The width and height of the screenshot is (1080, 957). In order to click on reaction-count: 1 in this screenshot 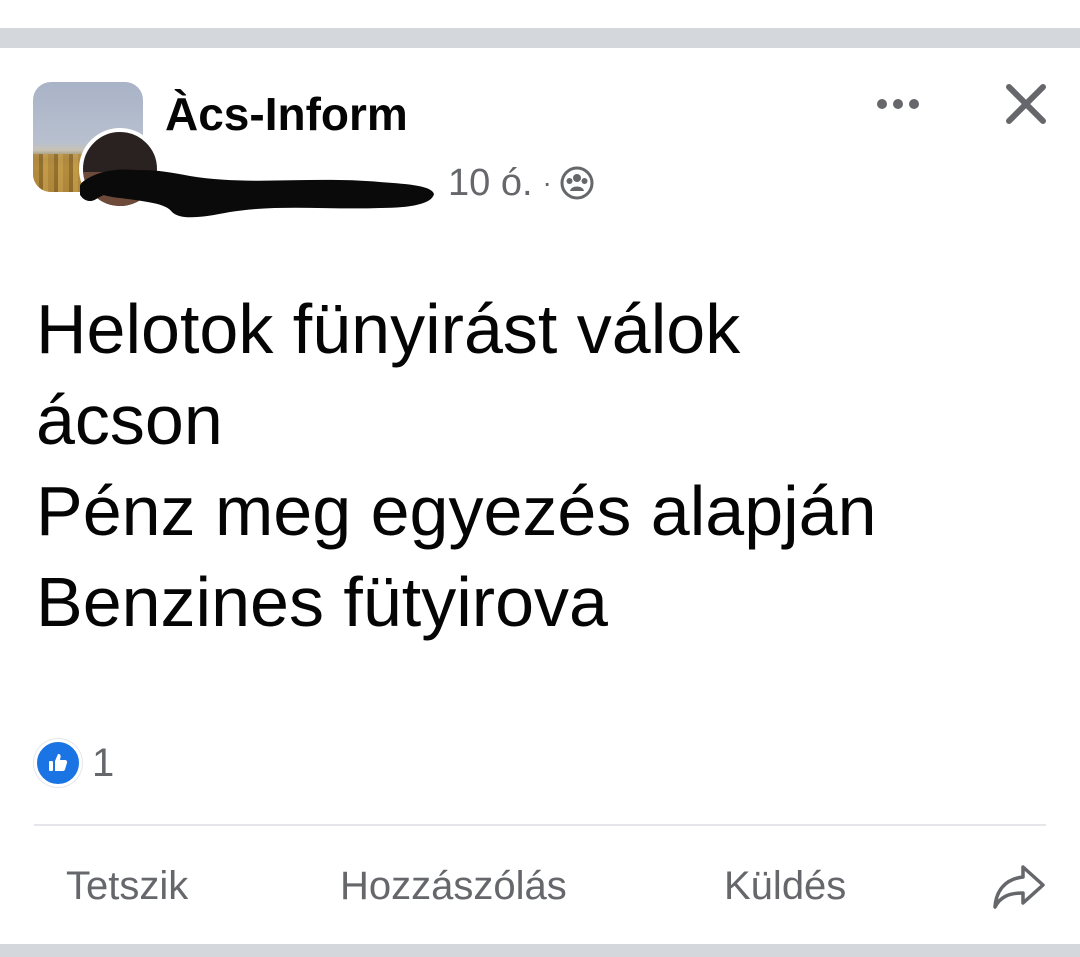, I will do `click(103, 762)`.